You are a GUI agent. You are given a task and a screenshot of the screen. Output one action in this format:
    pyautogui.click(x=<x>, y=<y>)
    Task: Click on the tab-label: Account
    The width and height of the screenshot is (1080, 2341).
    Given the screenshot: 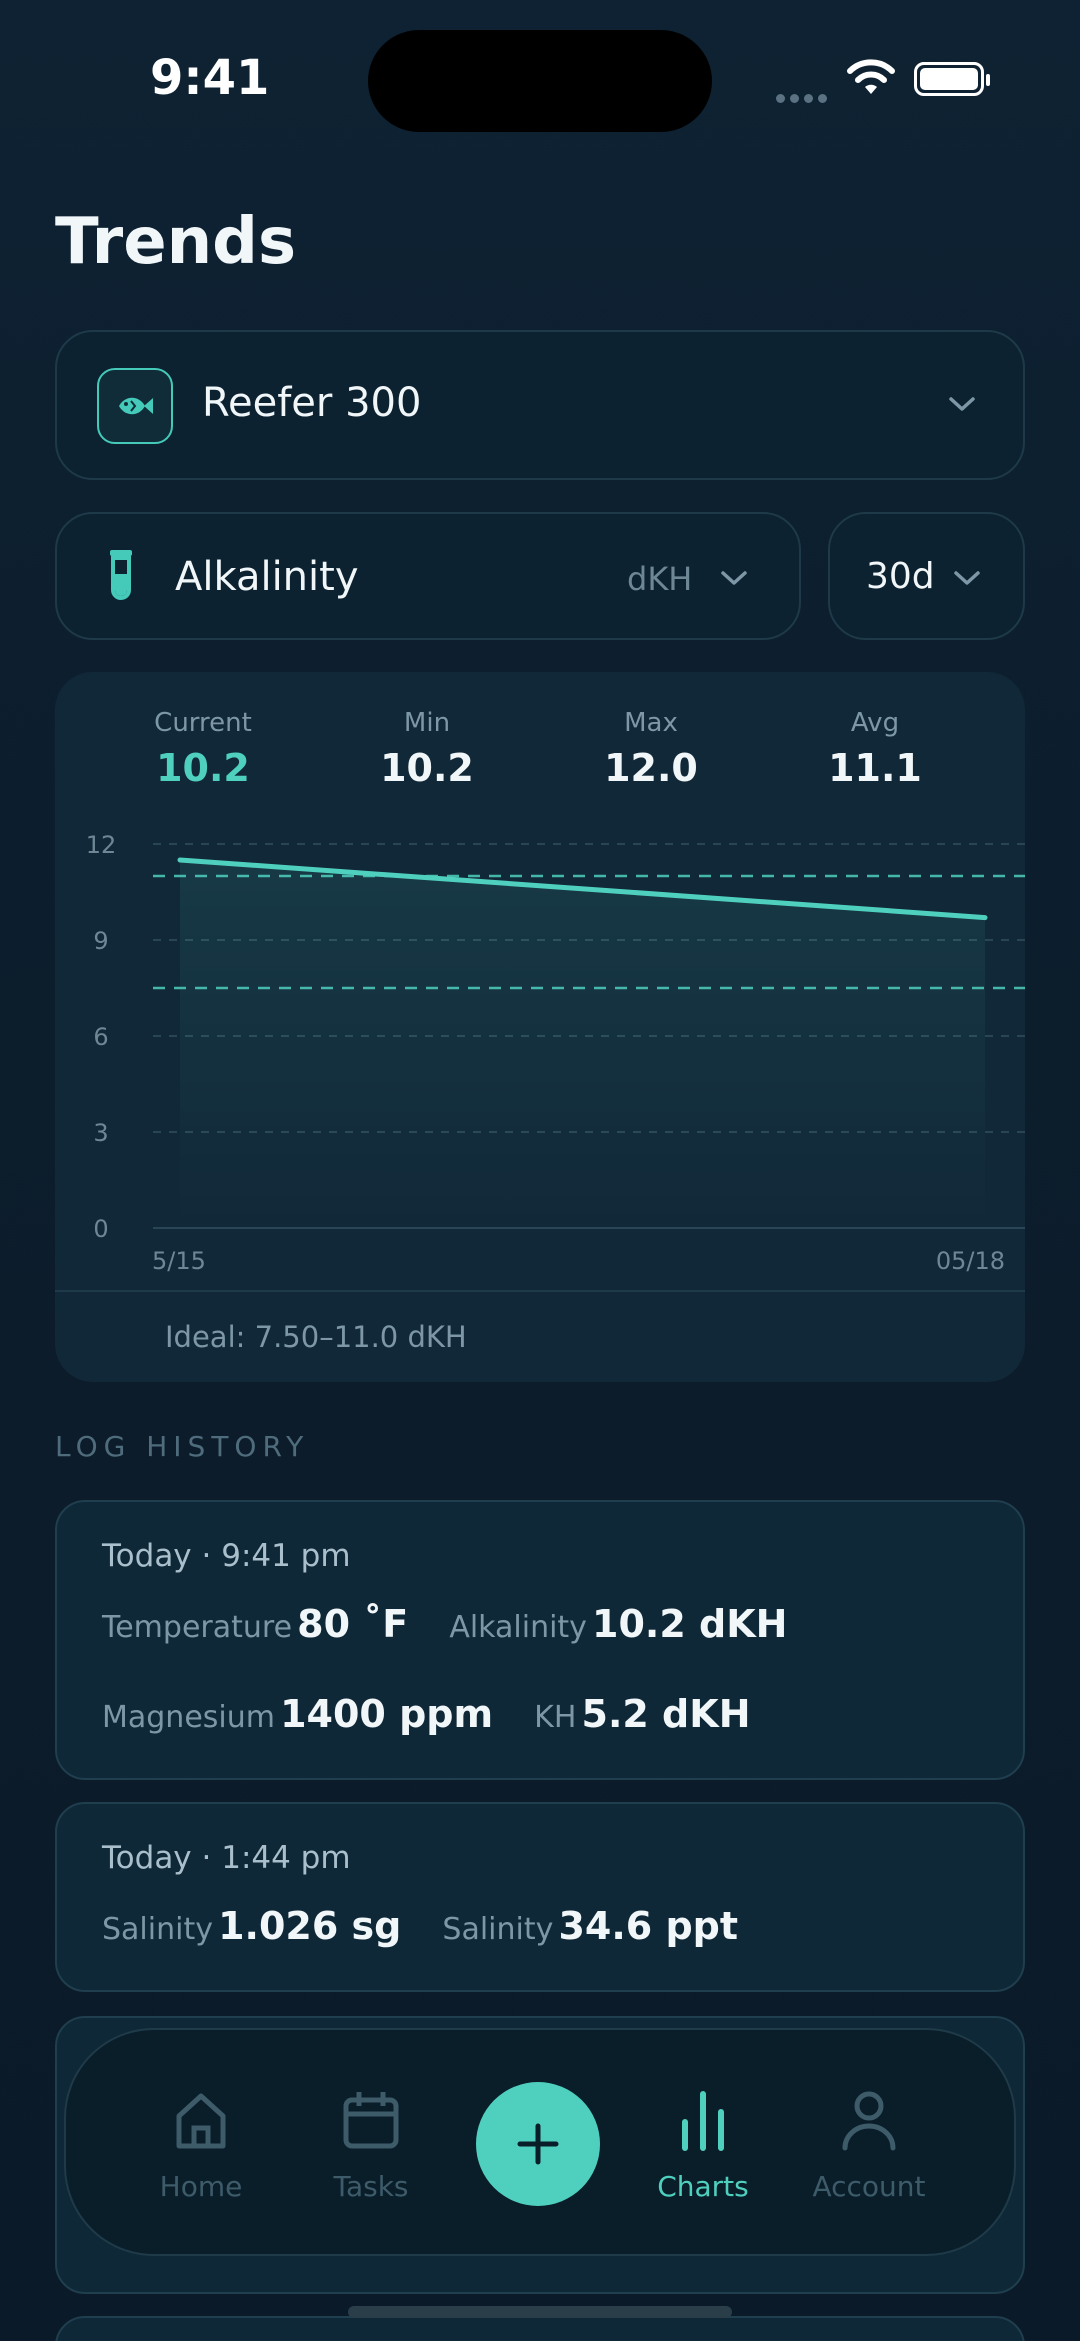 What is the action you would take?
    pyautogui.click(x=869, y=2186)
    